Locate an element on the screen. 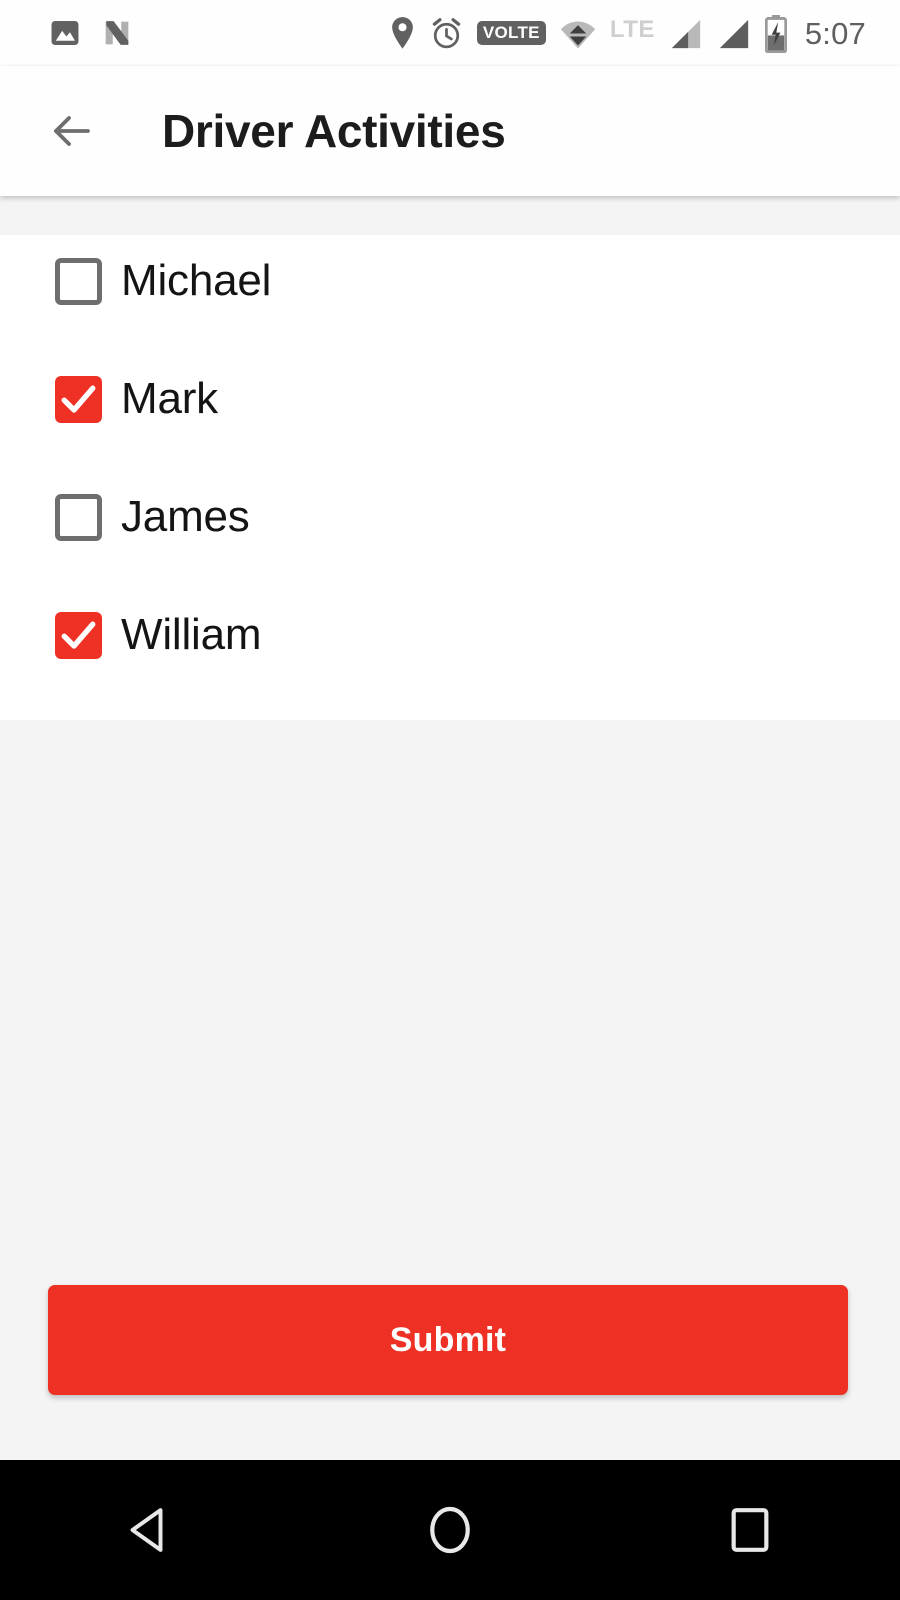 The width and height of the screenshot is (900, 1600). list-item-label: Mark is located at coordinates (169, 398).